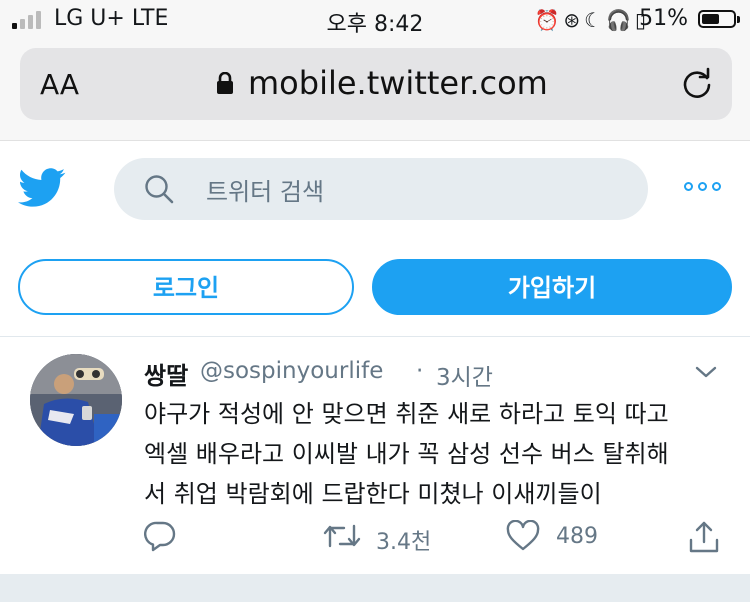 The width and height of the screenshot is (750, 602). I want to click on tweet-author-handle: @sospinyourlife, so click(291, 371).